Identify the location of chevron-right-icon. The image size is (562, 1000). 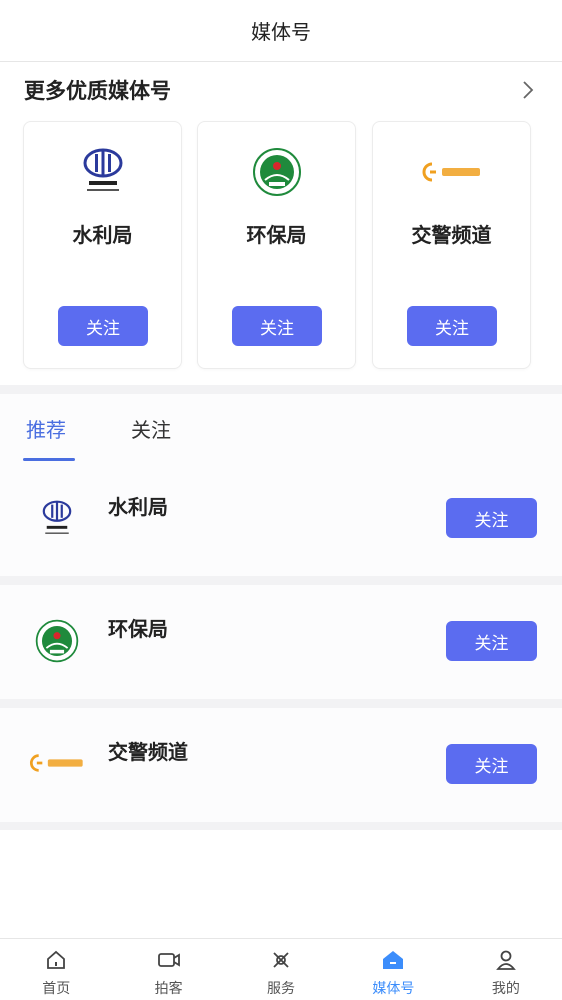
(528, 90).